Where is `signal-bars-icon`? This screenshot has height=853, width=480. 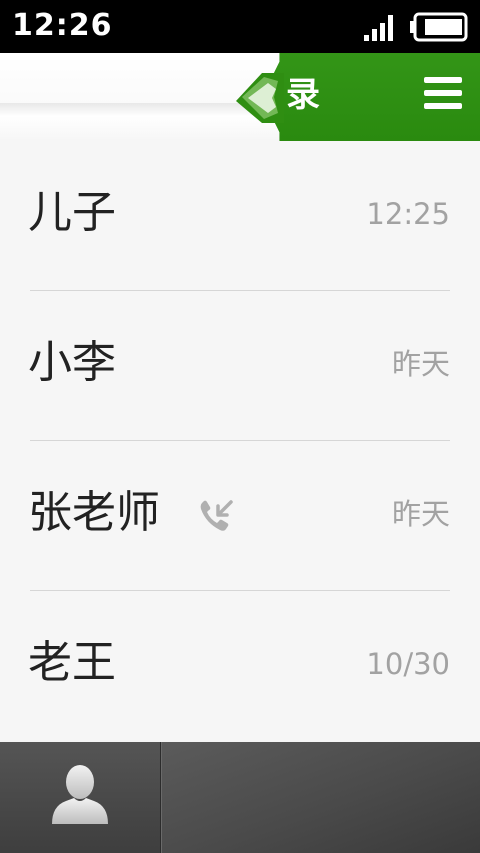 signal-bars-icon is located at coordinates (378, 28).